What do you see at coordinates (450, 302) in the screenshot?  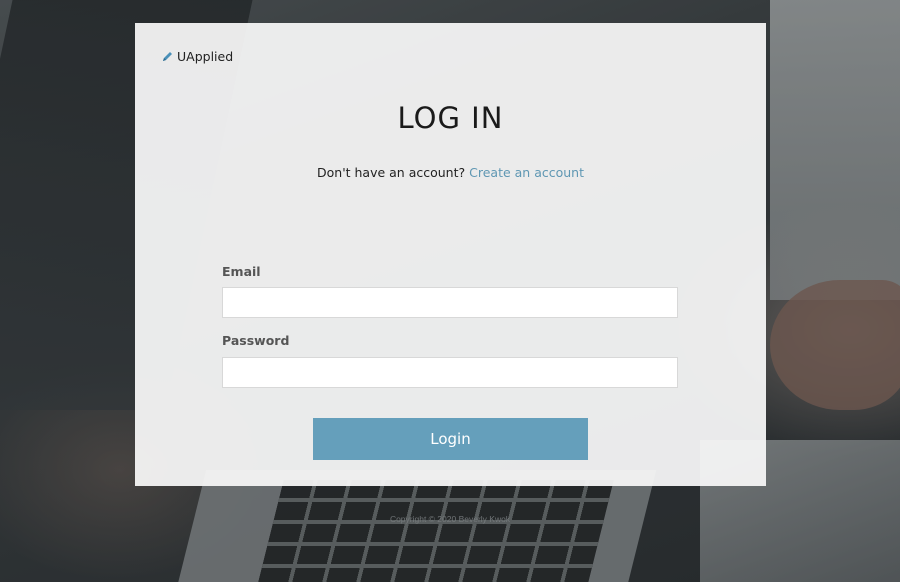 I see `email-field` at bounding box center [450, 302].